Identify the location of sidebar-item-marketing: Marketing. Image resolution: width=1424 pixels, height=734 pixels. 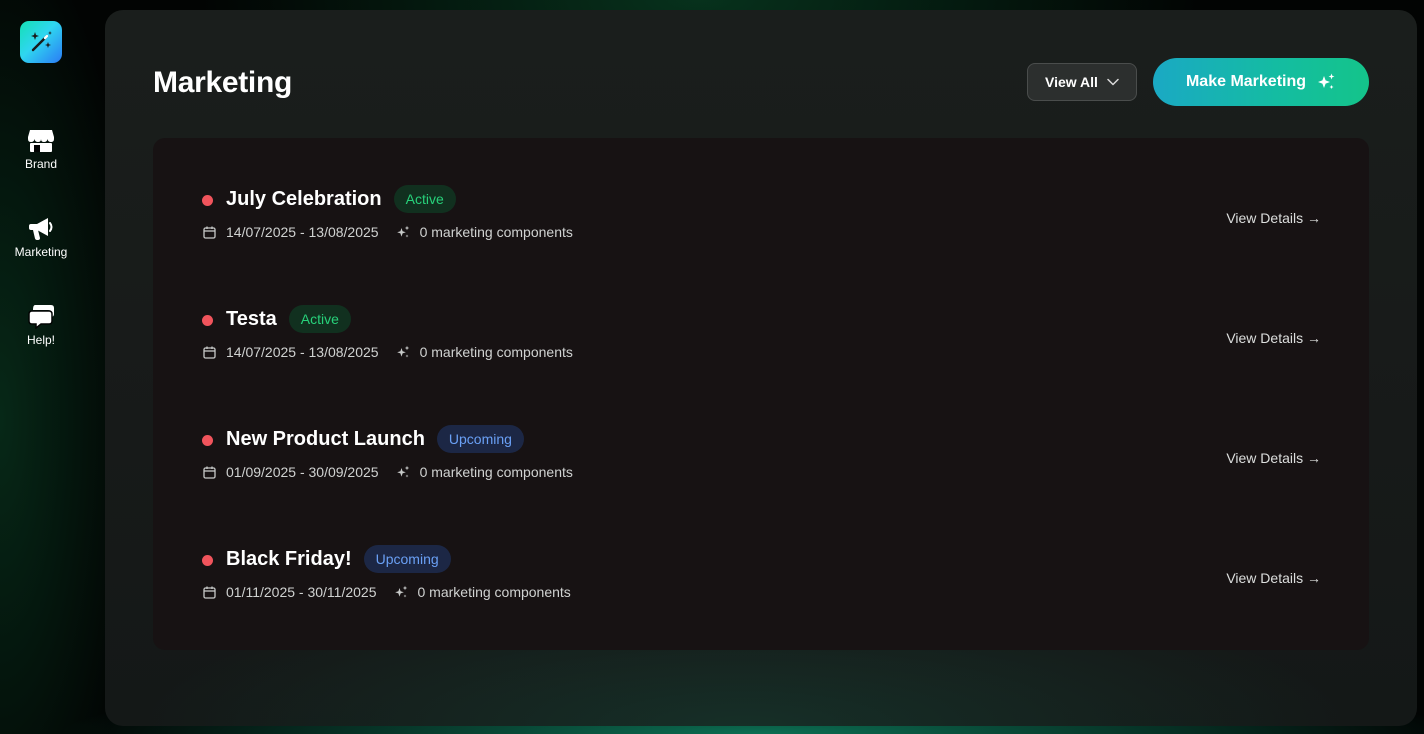
(41, 236).